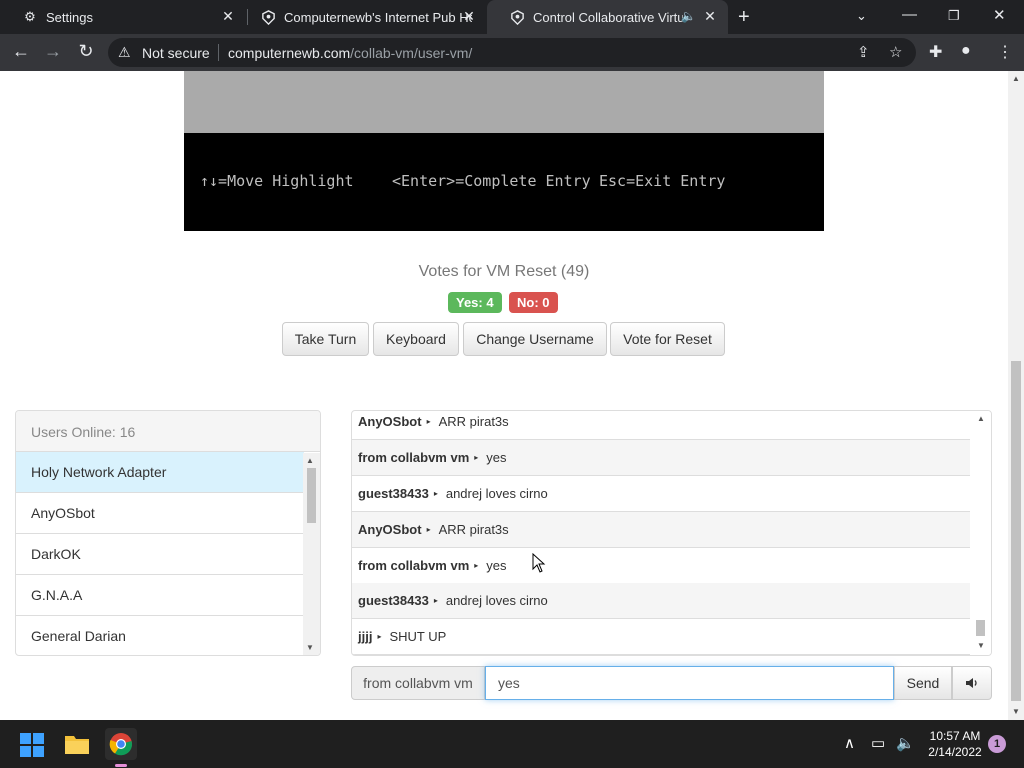  I want to click on volume-icon, so click(972, 683).